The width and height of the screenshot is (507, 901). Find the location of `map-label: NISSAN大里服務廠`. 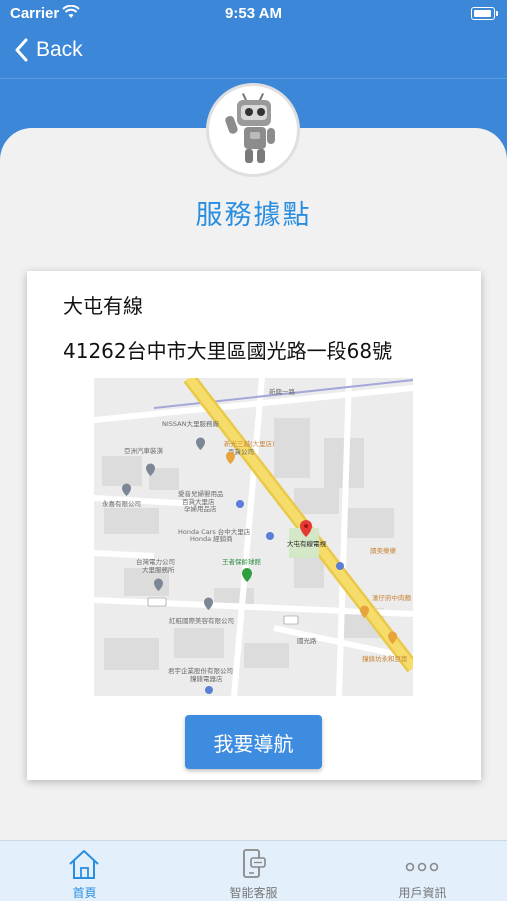

map-label: NISSAN大里服務廠 is located at coordinates (190, 423).